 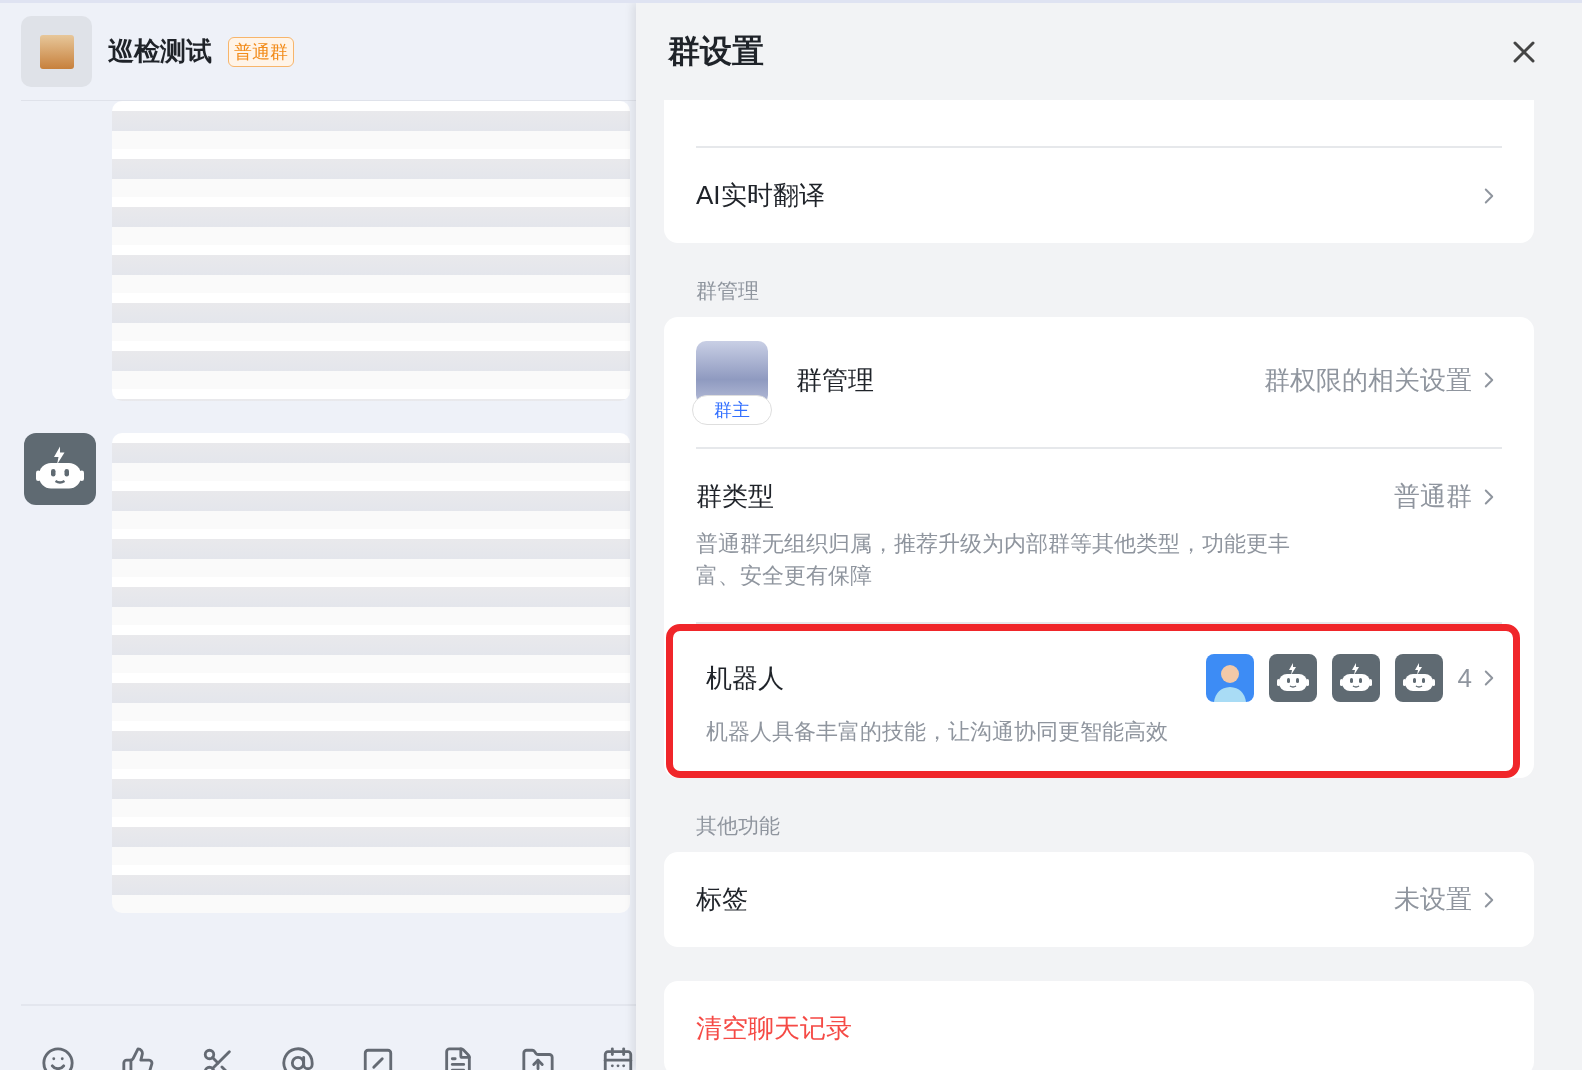 I want to click on setting-link: 群权限的相关设置, so click(x=1383, y=380).